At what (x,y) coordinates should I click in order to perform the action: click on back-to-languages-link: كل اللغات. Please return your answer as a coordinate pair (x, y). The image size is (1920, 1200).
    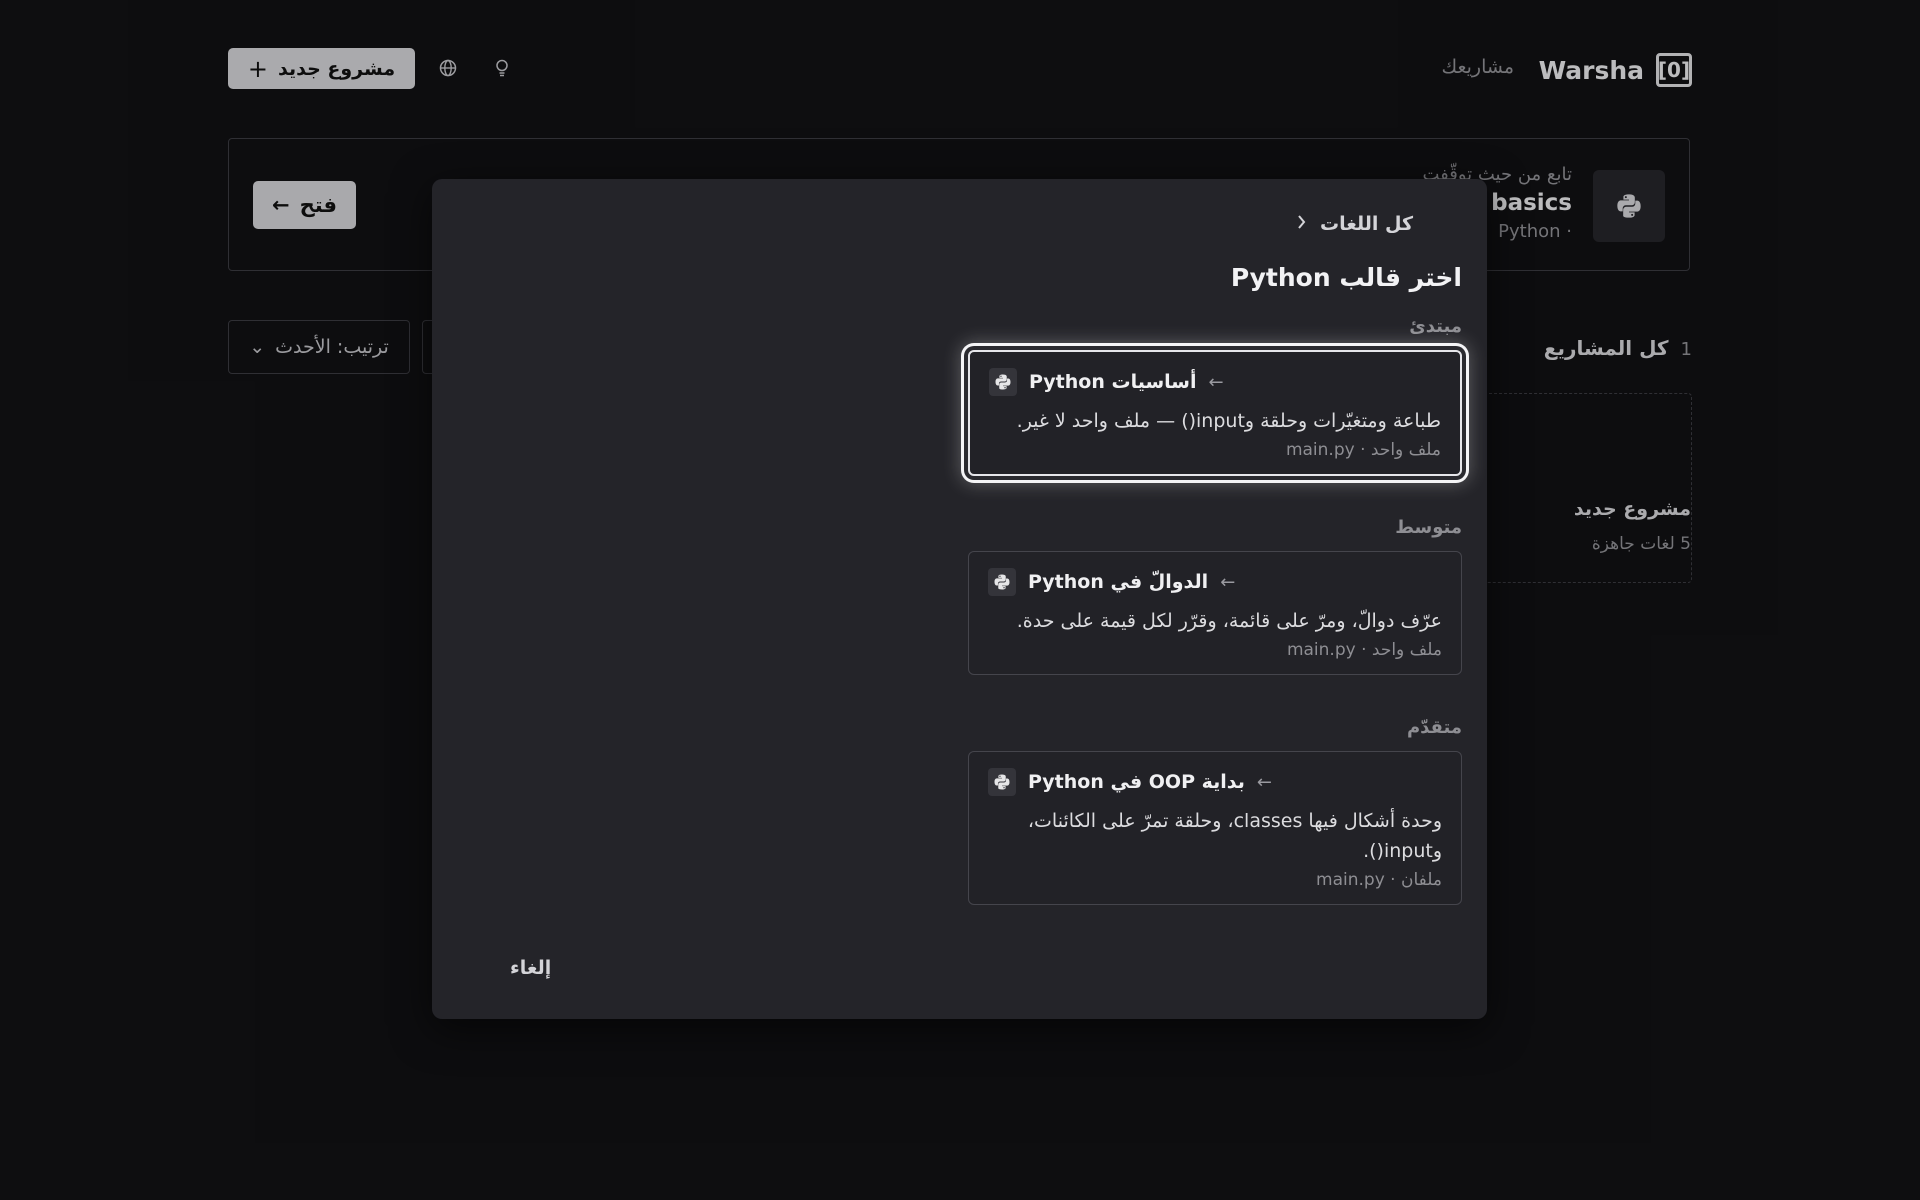
    Looking at the image, I should click on (1354, 224).